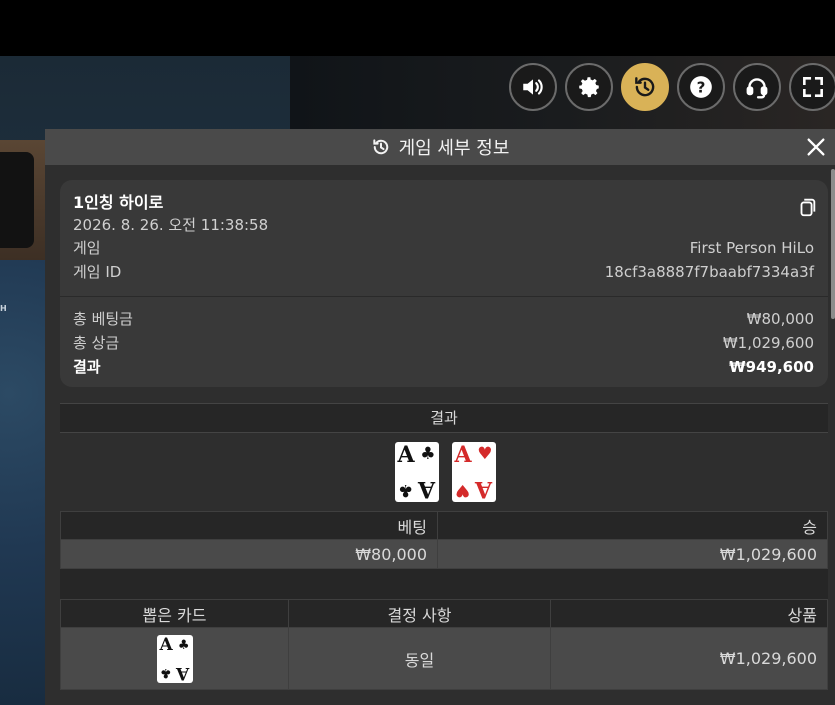 The height and width of the screenshot is (705, 835). I want to click on win-header: 승, so click(632, 525).